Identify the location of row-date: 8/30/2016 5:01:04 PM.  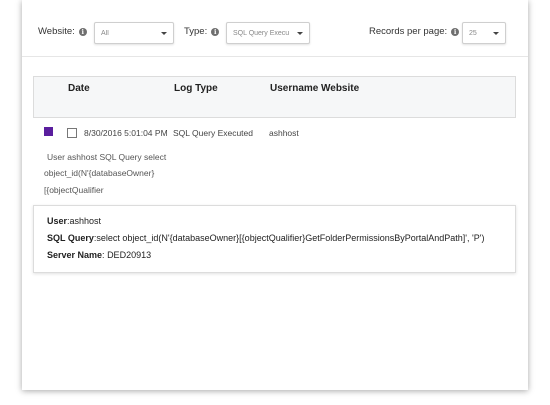
(126, 133).